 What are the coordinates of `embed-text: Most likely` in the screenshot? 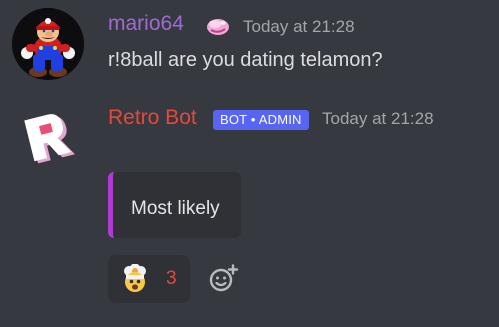 It's located at (175, 208).